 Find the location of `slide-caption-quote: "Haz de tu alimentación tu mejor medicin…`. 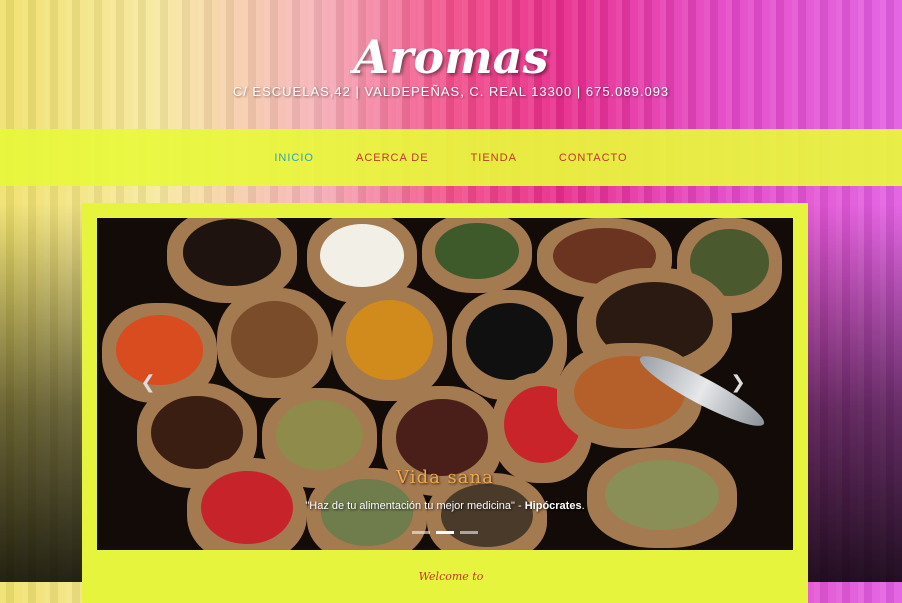

slide-caption-quote: "Haz de tu alimentación tu mejor medicin… is located at coordinates (445, 506).